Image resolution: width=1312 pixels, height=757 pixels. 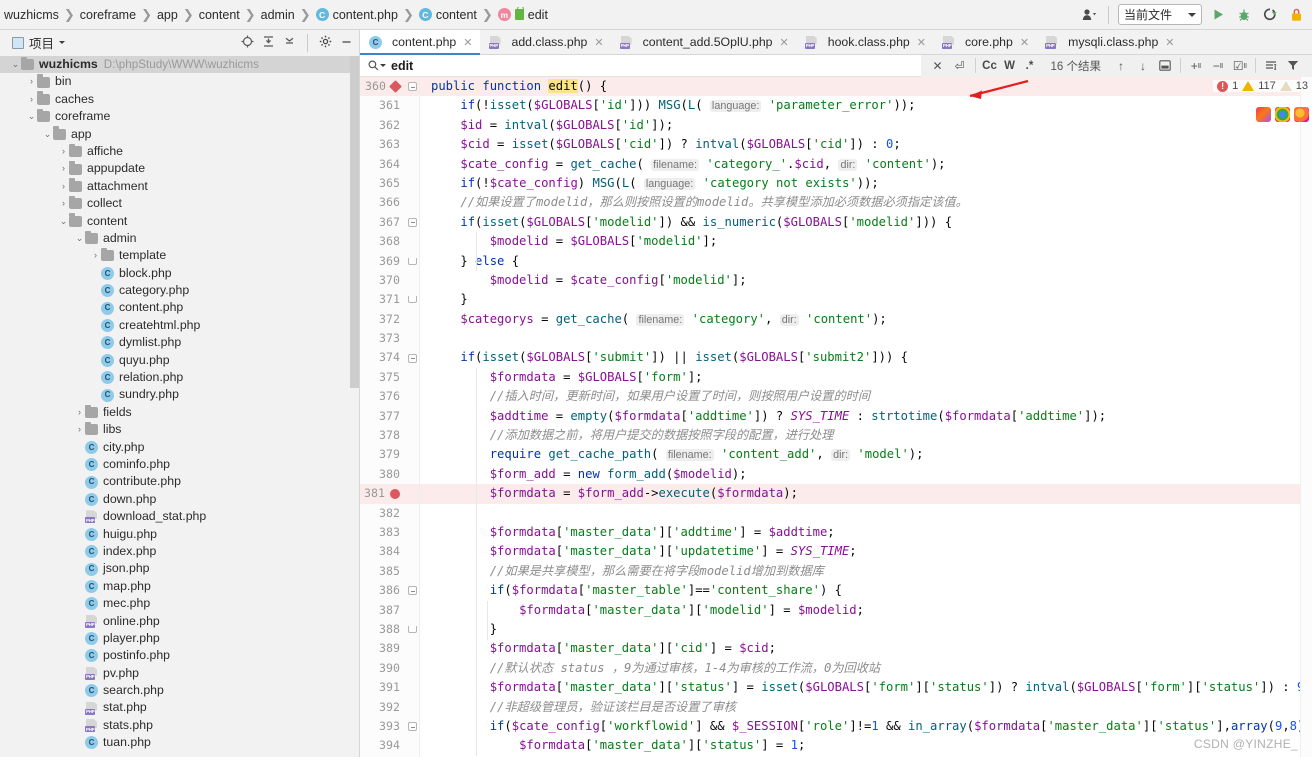 What do you see at coordinates (523, 14) in the screenshot?
I see `breadcrumb-item-edit: m edit` at bounding box center [523, 14].